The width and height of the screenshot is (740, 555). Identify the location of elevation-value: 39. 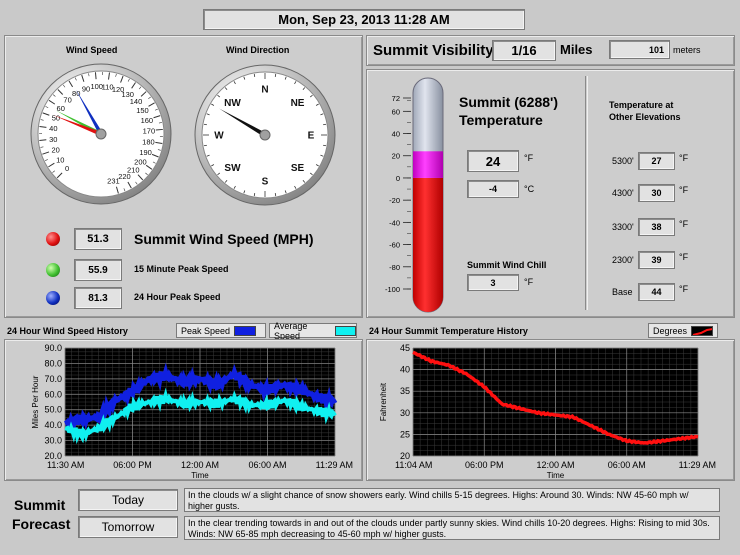
(656, 260).